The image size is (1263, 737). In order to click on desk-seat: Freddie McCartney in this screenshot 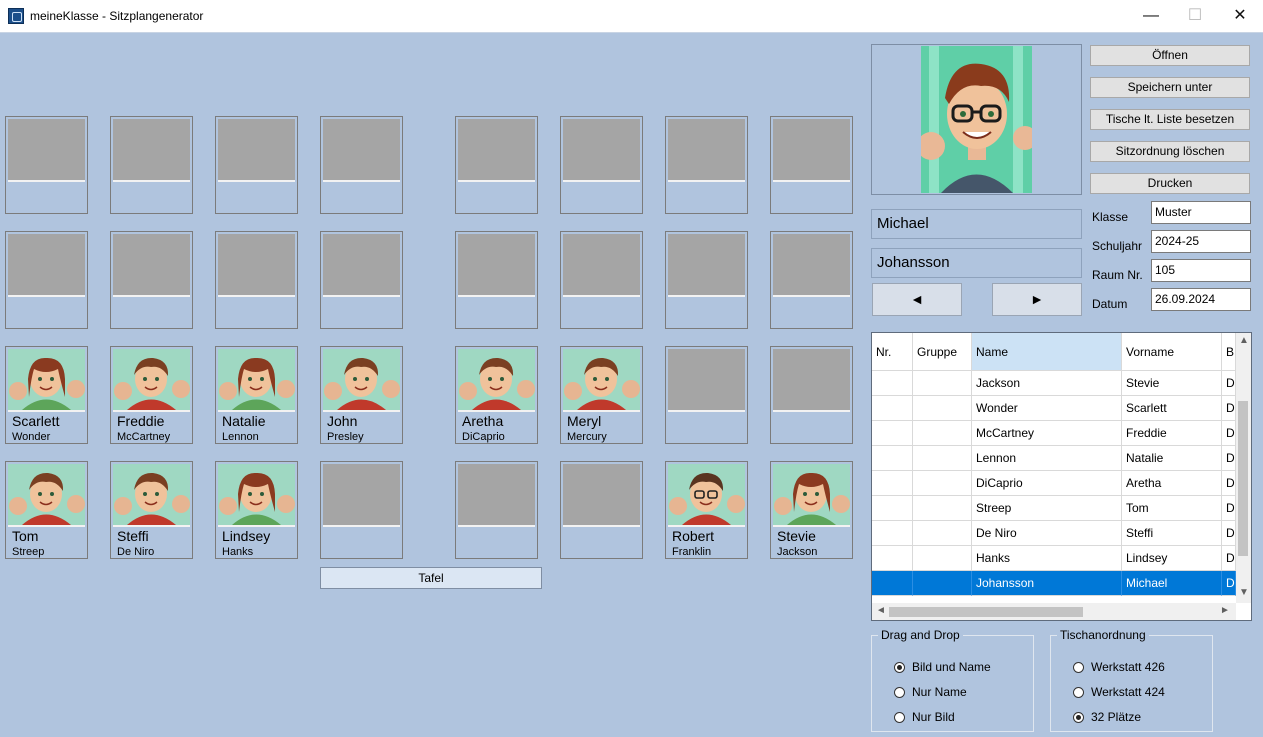, I will do `click(151, 395)`.